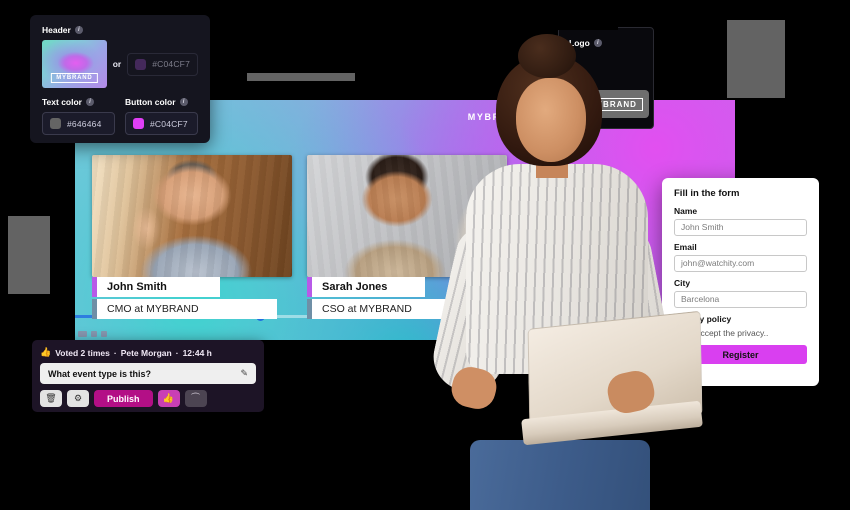  I want to click on text-color-group: Text color i #646464, so click(78, 116).